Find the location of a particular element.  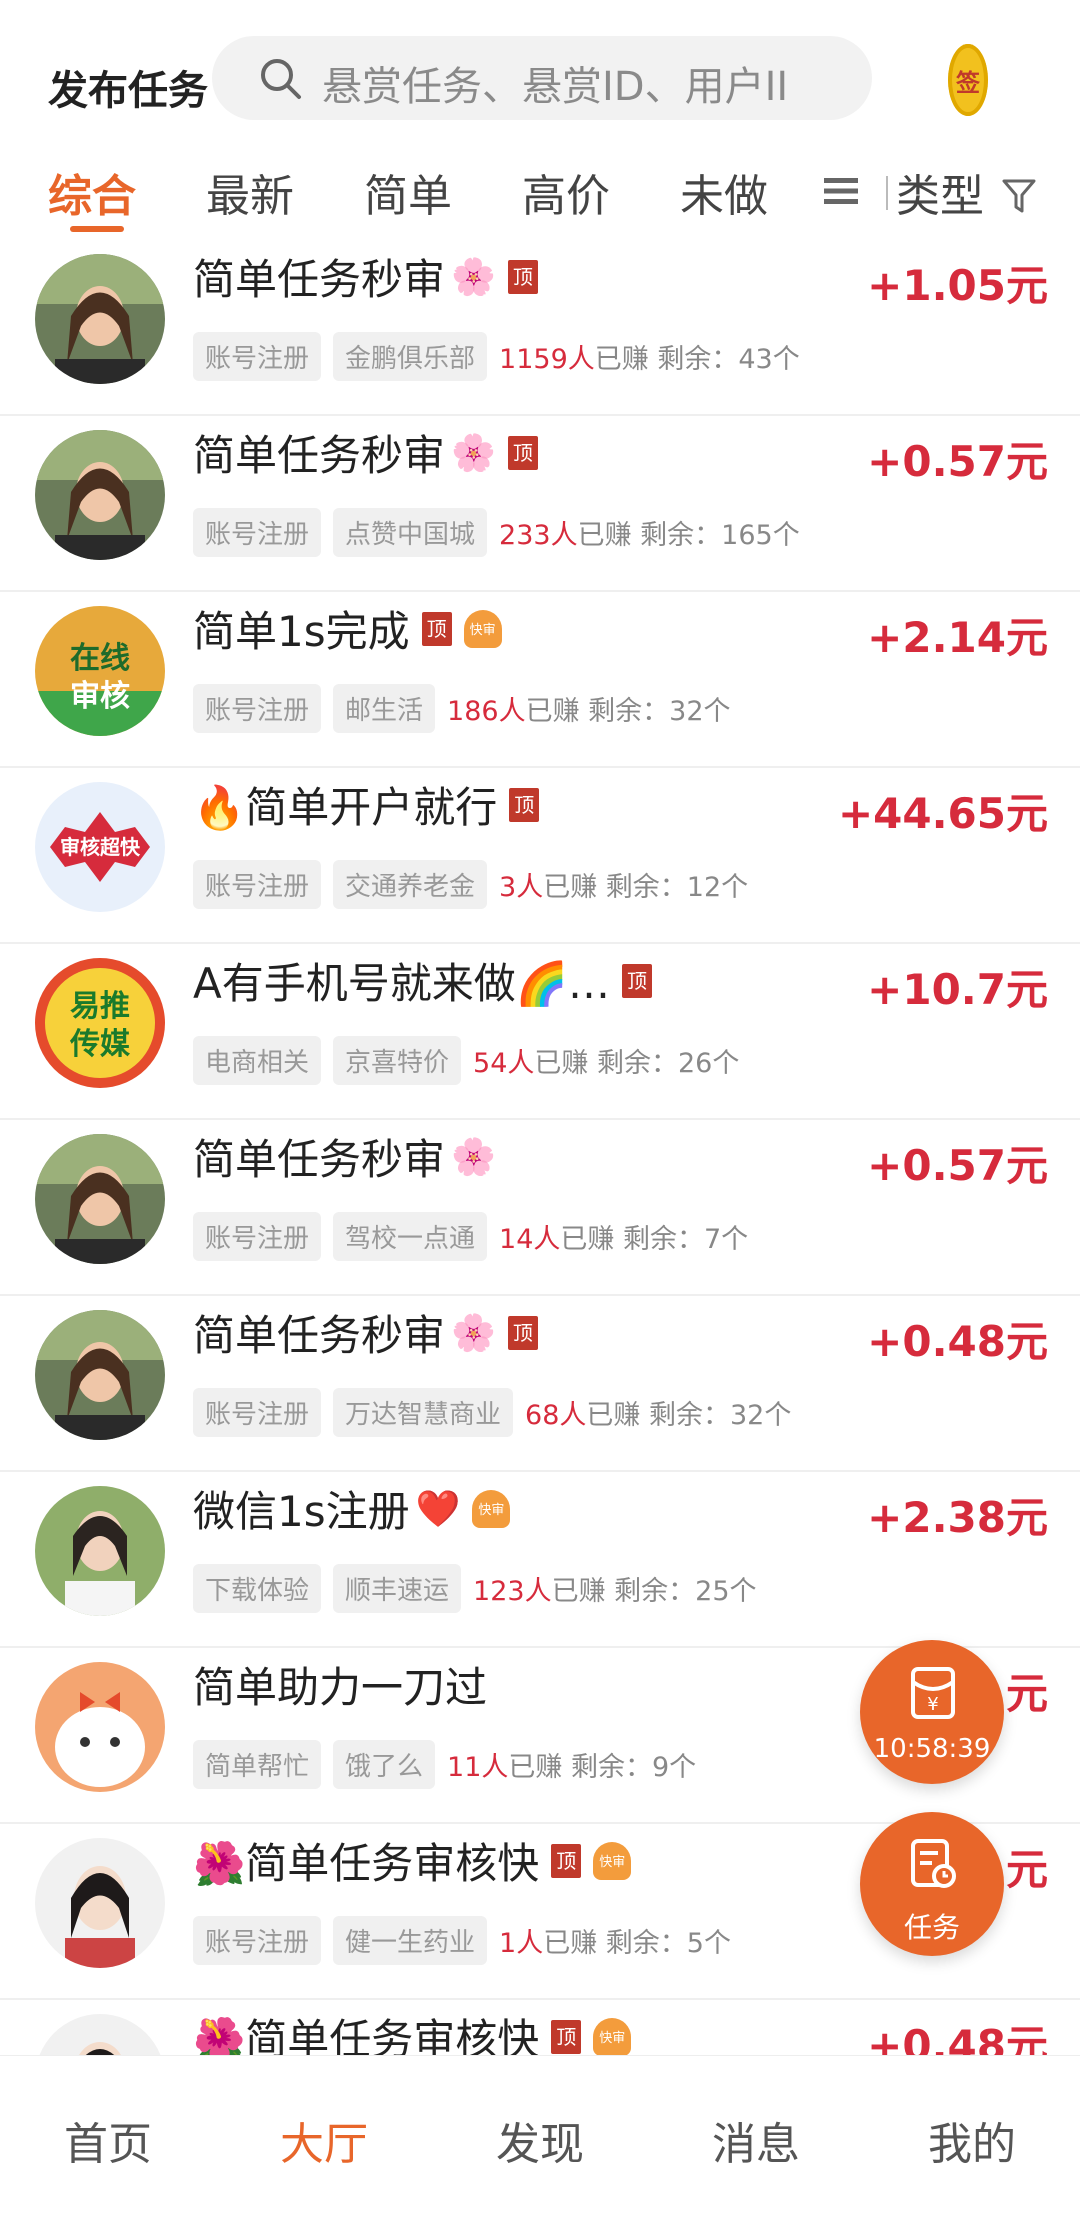

earned-count: 123人 is located at coordinates (512, 1591).